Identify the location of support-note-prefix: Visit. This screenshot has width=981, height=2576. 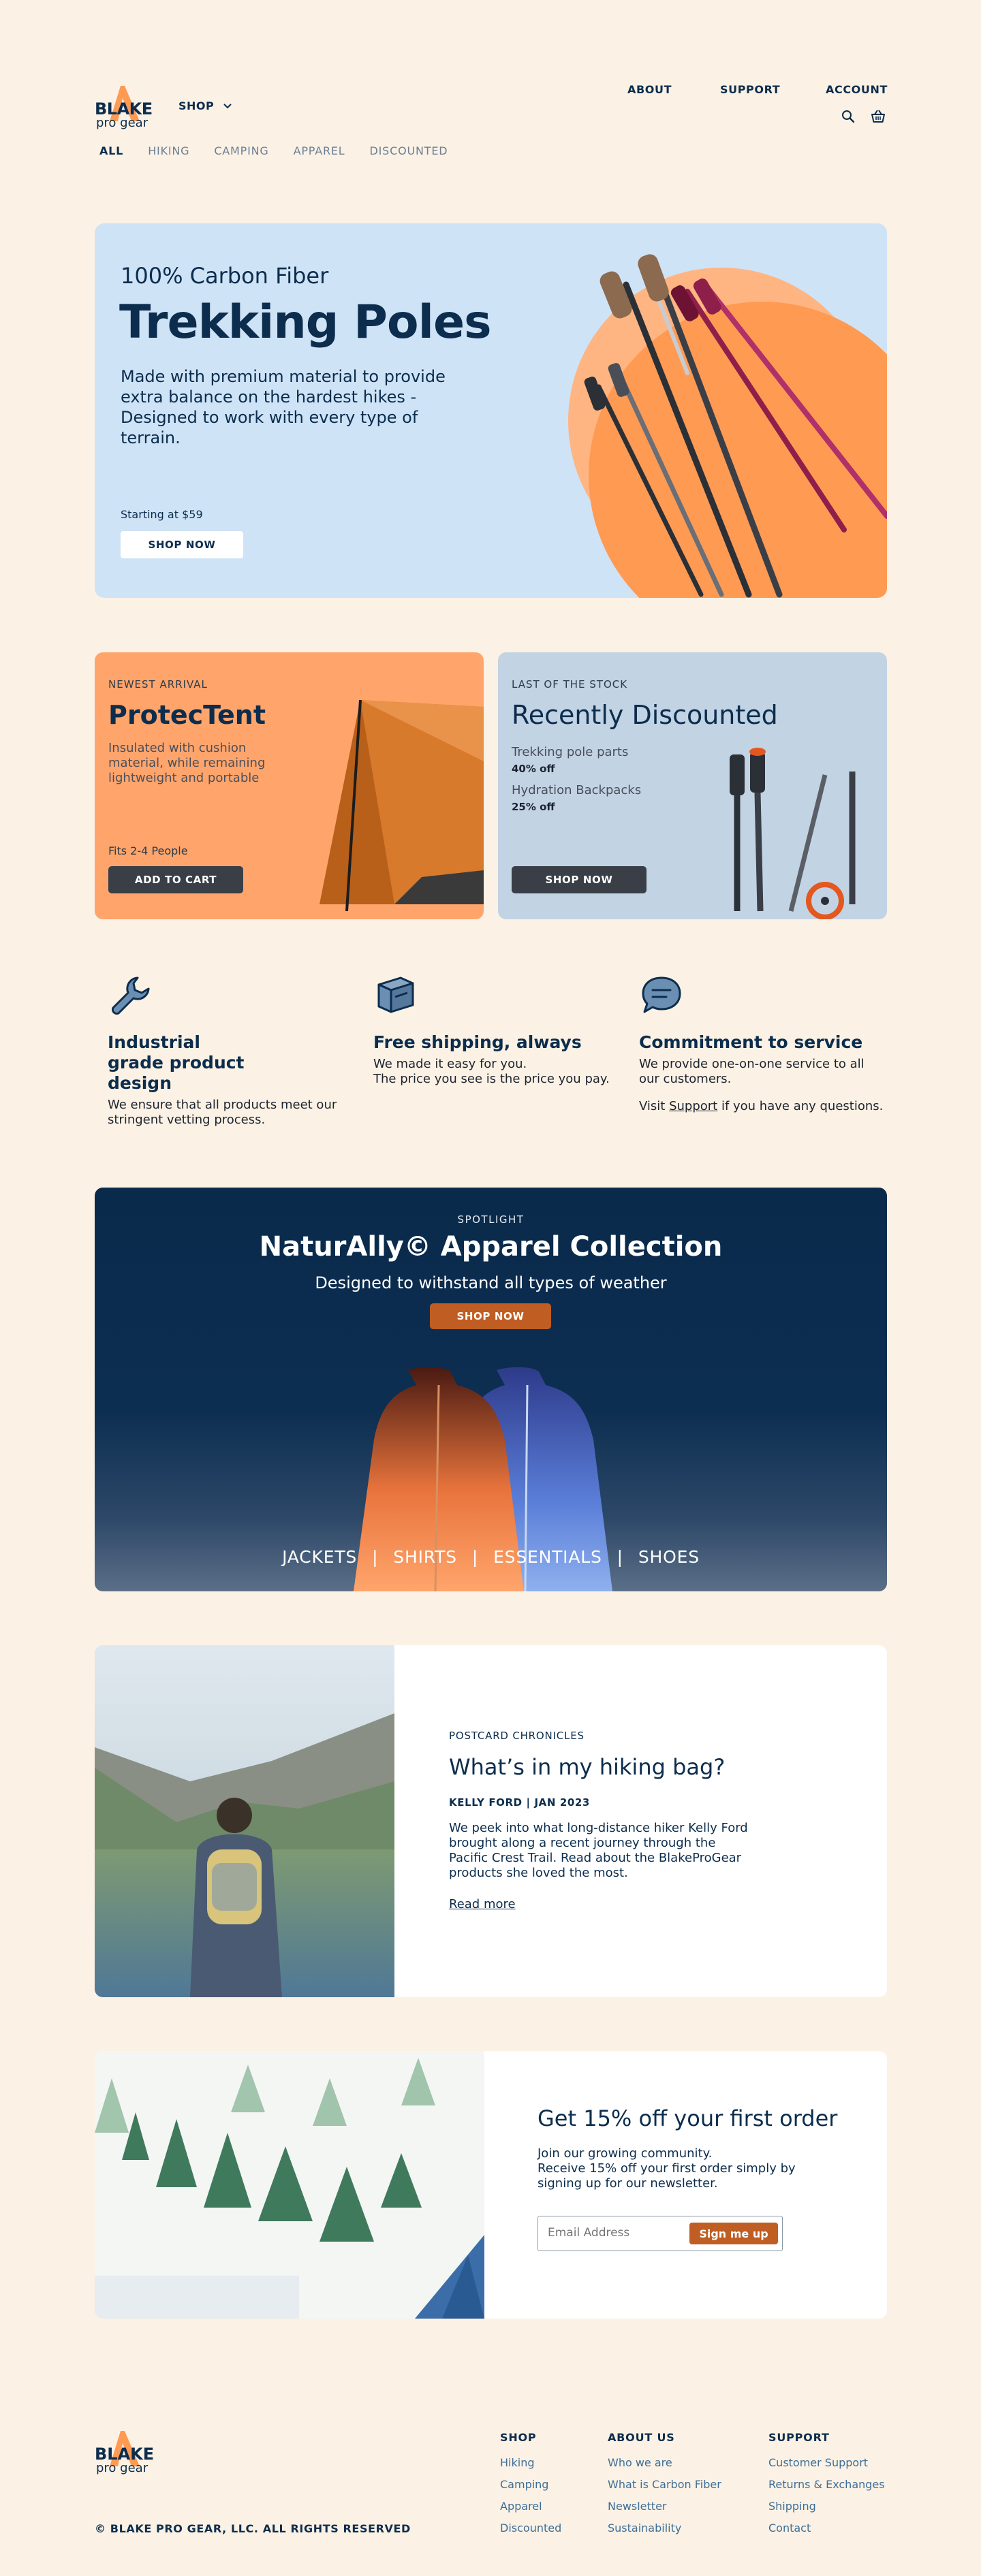
(654, 1106).